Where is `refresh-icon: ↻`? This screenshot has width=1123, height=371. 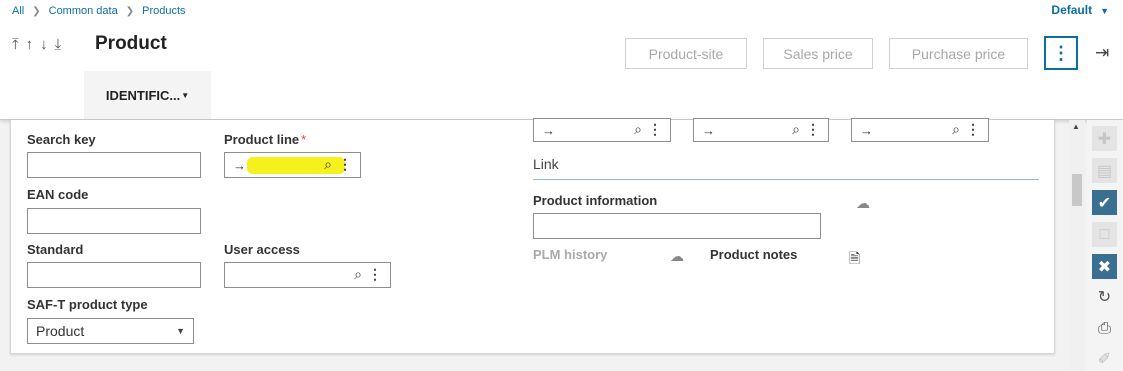 refresh-icon: ↻ is located at coordinates (1104, 296).